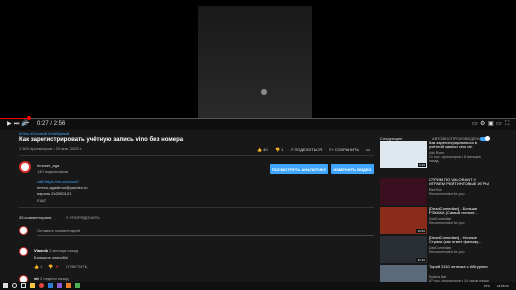 The image size is (516, 290). Describe the element at coordinates (83, 217) in the screenshot. I see `sort-button: ≡ УПОРЯДОЧИТЬ` at that location.